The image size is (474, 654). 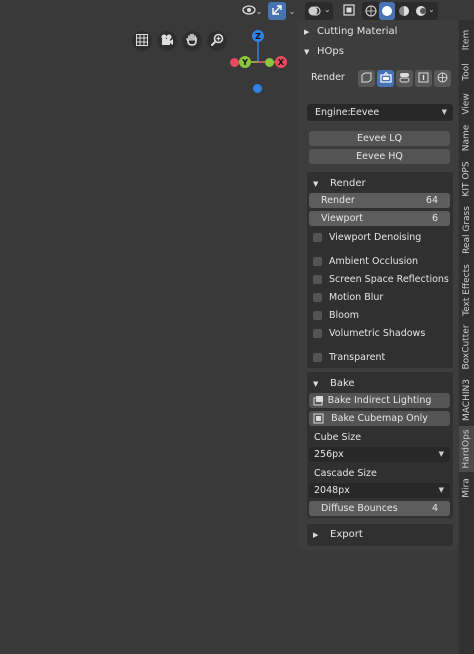 What do you see at coordinates (318, 420) in the screenshot?
I see `cubemap-icon` at bounding box center [318, 420].